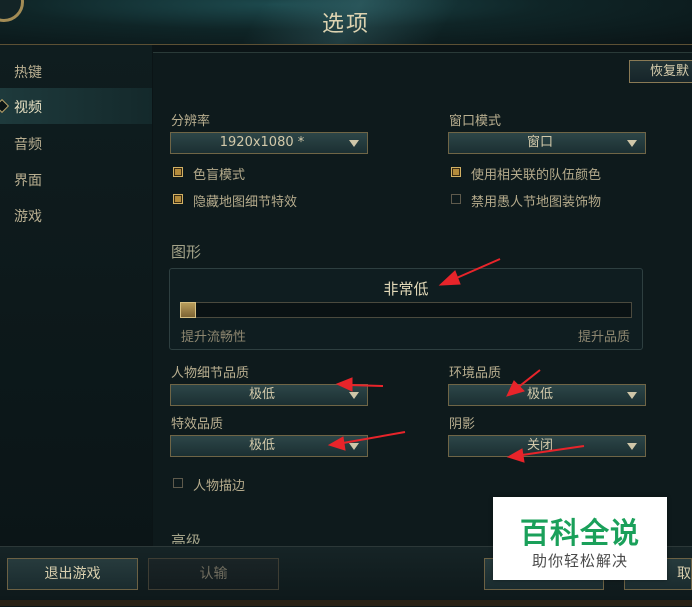 Image resolution: width=692 pixels, height=607 pixels. Describe the element at coordinates (475, 121) in the screenshot. I see `window-mode-label: 窗口模式` at that location.